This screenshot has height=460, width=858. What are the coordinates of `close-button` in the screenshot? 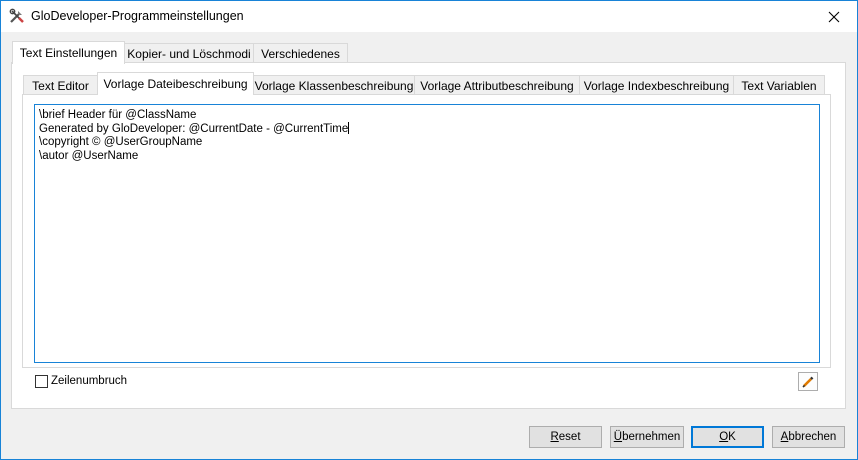 It's located at (834, 16).